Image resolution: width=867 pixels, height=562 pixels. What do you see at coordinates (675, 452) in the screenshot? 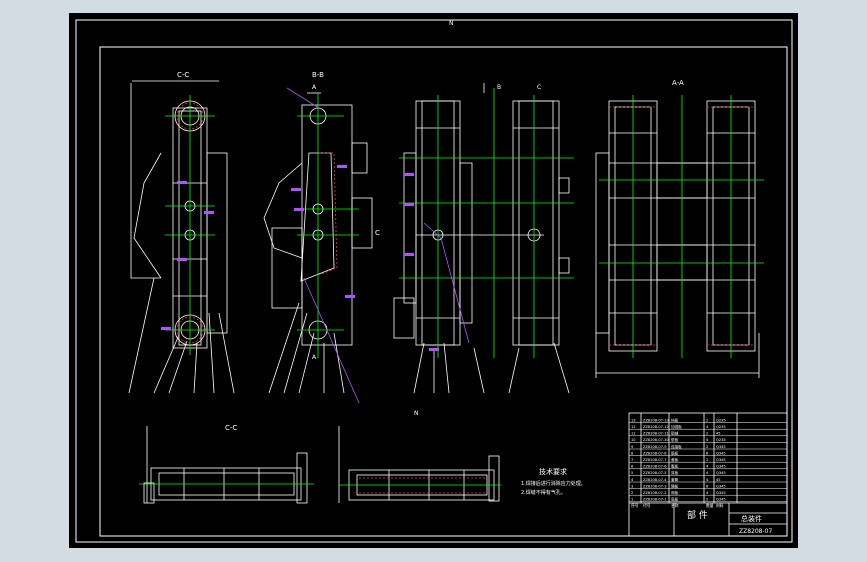
I see `bom-cell-name: 筋板` at bounding box center [675, 452].